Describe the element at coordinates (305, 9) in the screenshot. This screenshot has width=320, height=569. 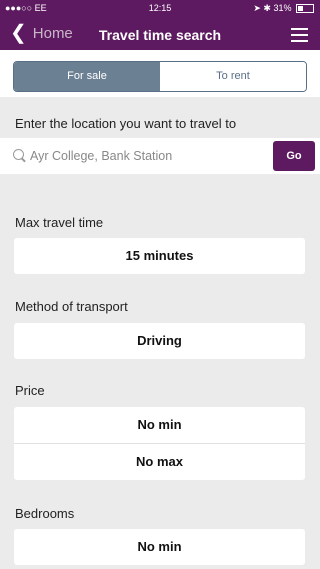
I see `battery-icon` at that location.